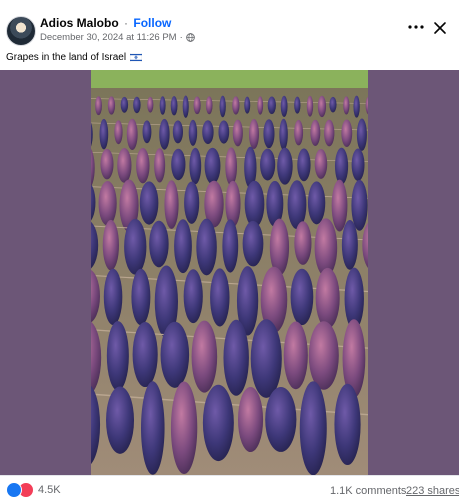 This screenshot has height=502, width=459. I want to click on like-icon, so click(14, 490).